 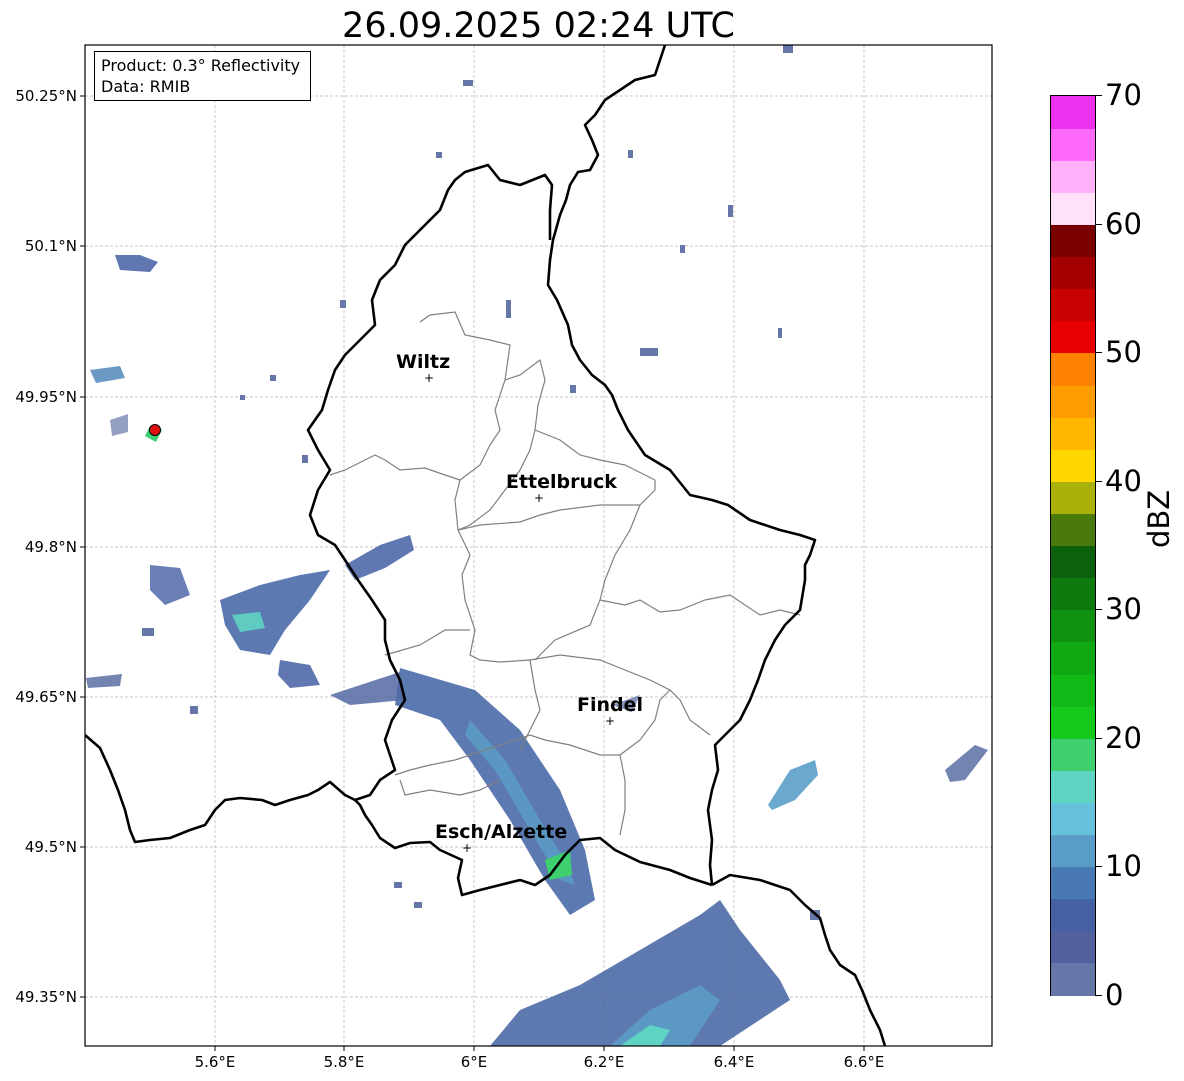 I want to click on city-ettelbruck: Ettelbruck +, so click(x=561, y=488).